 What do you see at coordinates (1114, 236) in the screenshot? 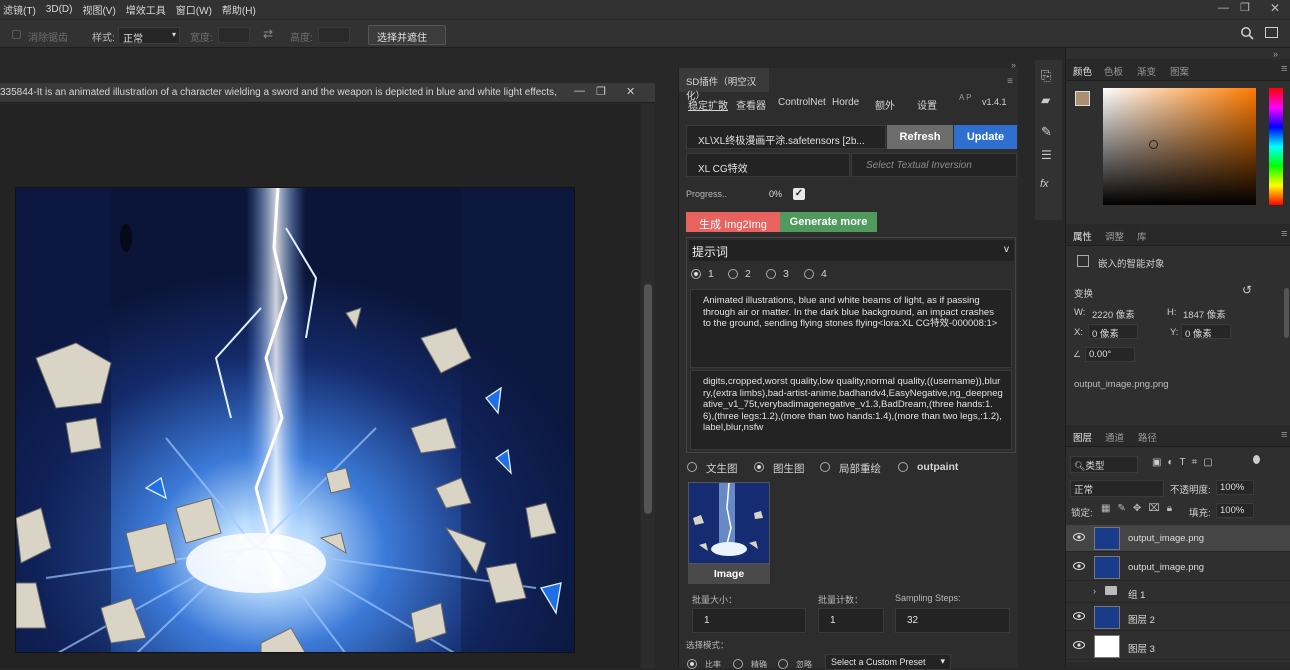
I see `tab-adjustments: 调整` at bounding box center [1114, 236].